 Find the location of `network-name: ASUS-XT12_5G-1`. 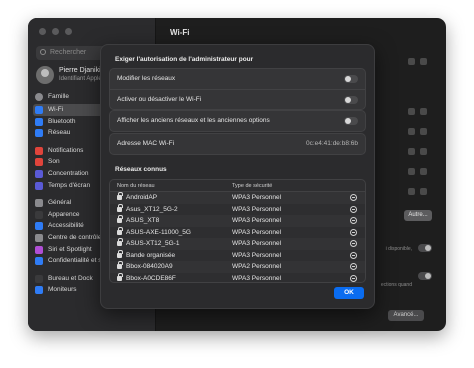

network-name: ASUS-XT12_5G-1 is located at coordinates (153, 243).